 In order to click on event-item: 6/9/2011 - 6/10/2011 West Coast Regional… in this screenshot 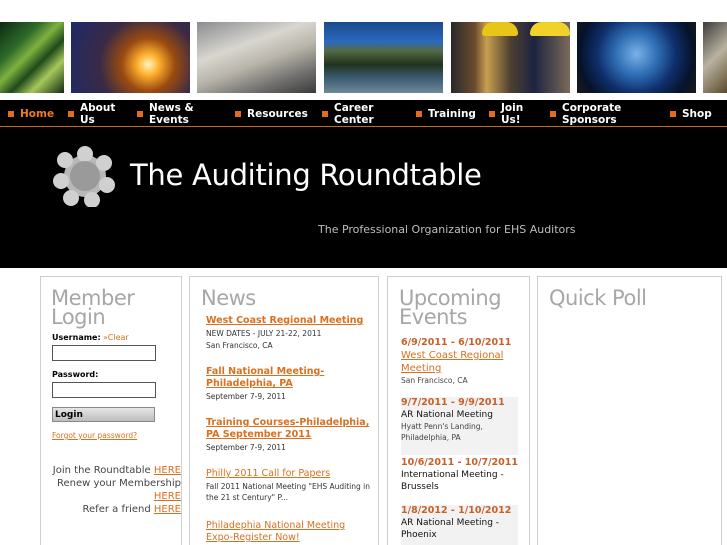, I will do `click(459, 361)`.